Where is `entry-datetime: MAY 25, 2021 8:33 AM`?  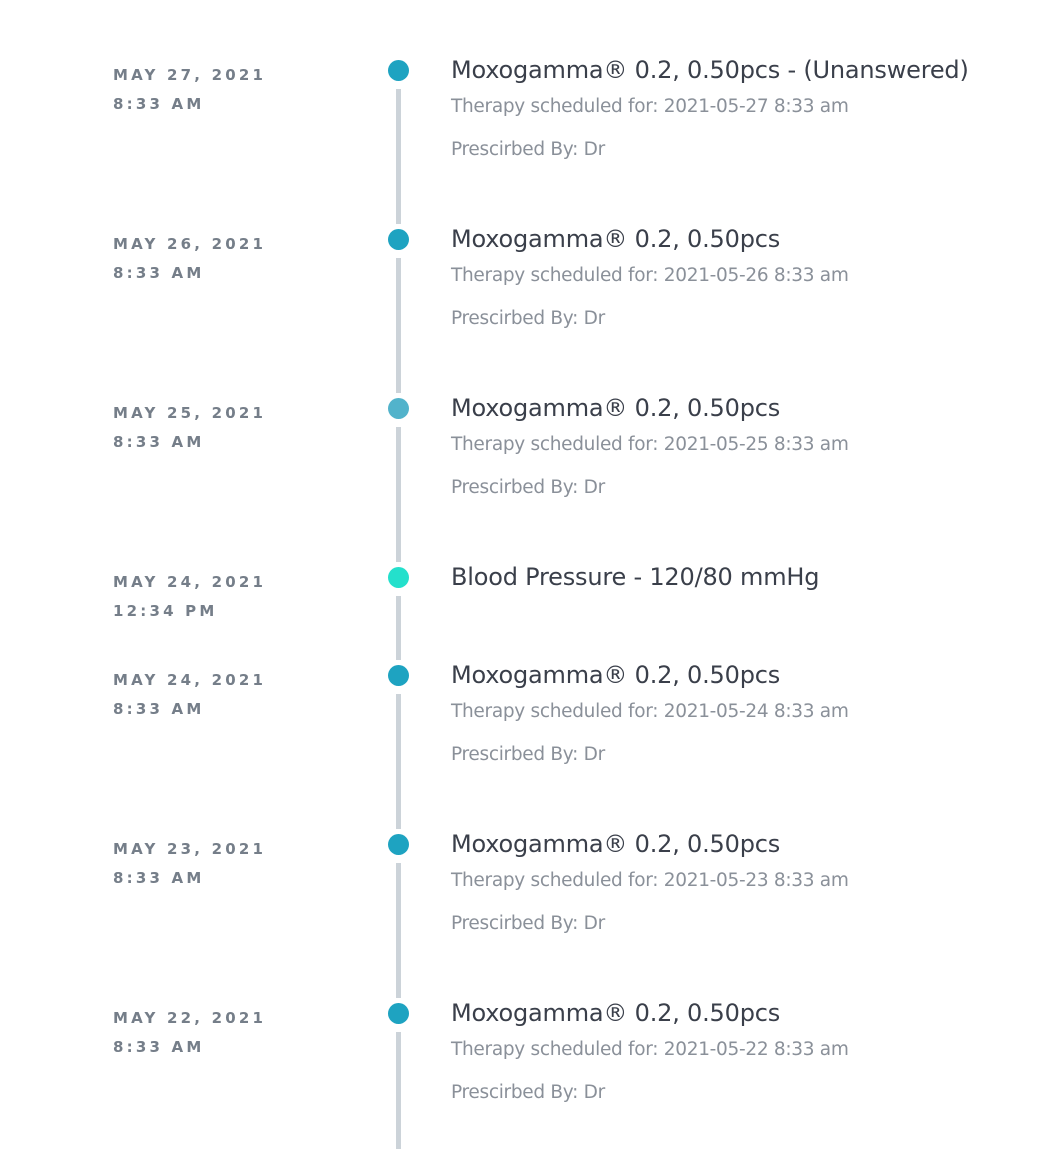 entry-datetime: MAY 25, 2021 8:33 AM is located at coordinates (213, 428).